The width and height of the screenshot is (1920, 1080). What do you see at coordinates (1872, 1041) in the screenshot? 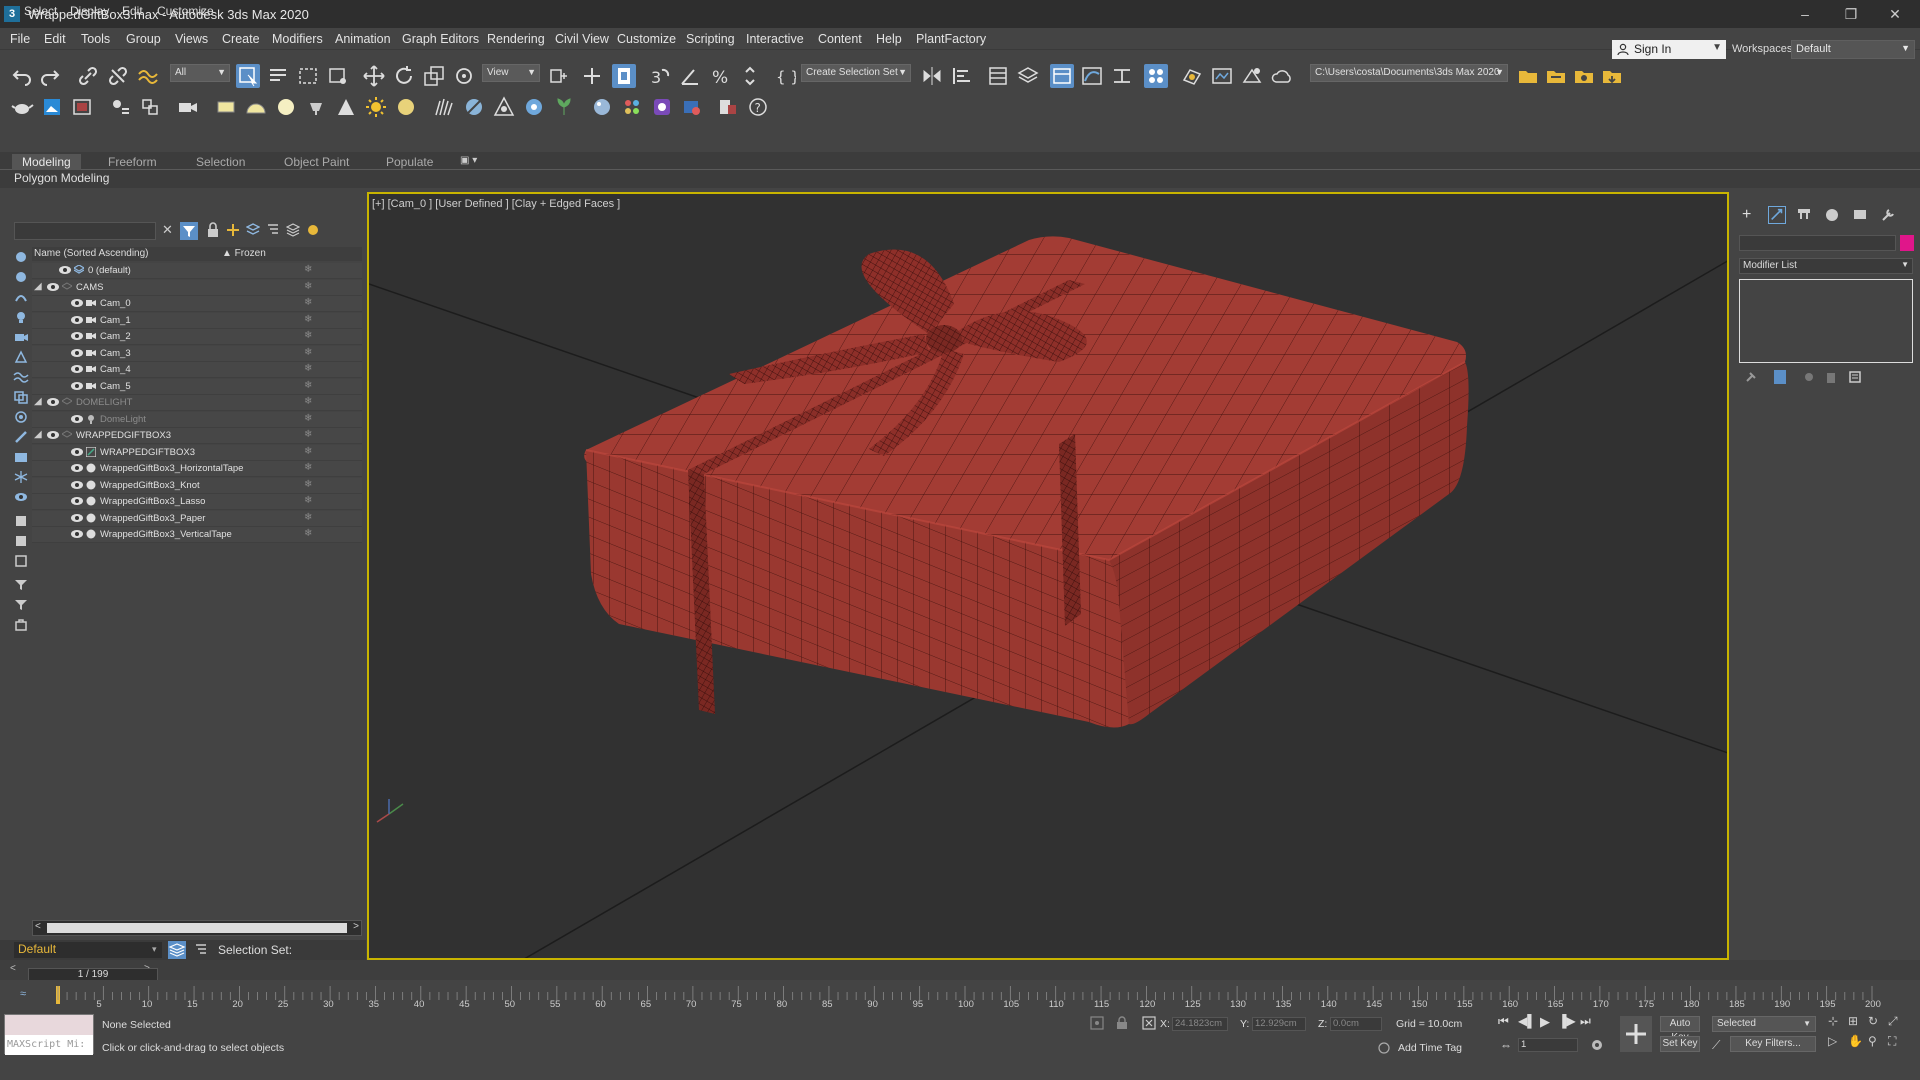
I see `walk-through-icon: ⚲` at bounding box center [1872, 1041].